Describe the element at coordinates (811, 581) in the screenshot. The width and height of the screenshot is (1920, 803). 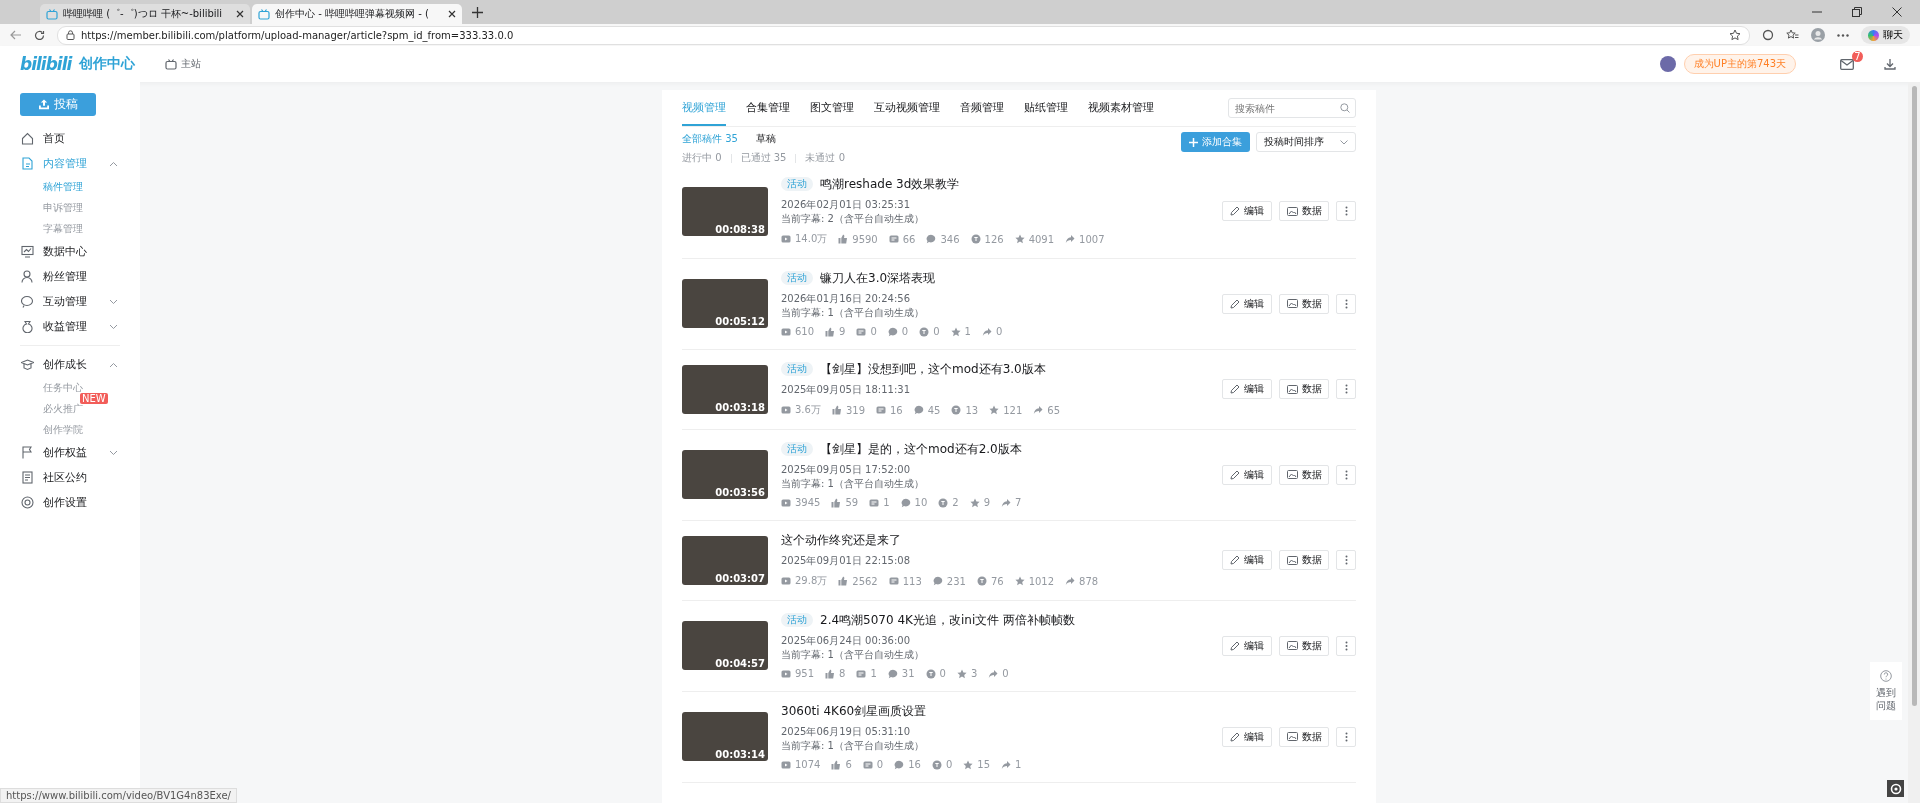
I see `stat-value: 29.8万` at that location.